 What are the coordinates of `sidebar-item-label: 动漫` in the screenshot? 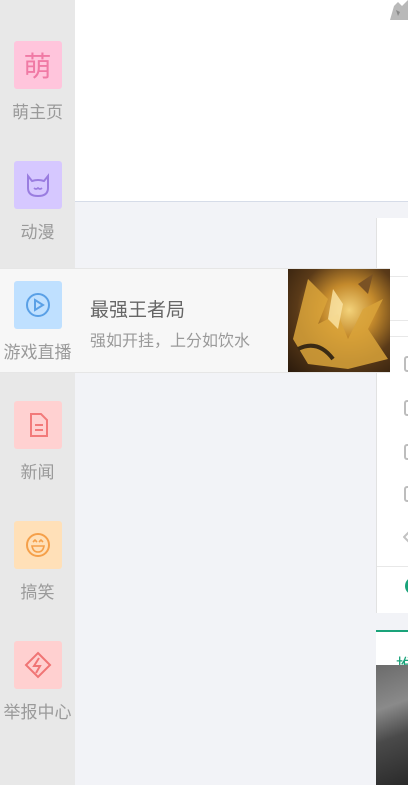 It's located at (37, 233).